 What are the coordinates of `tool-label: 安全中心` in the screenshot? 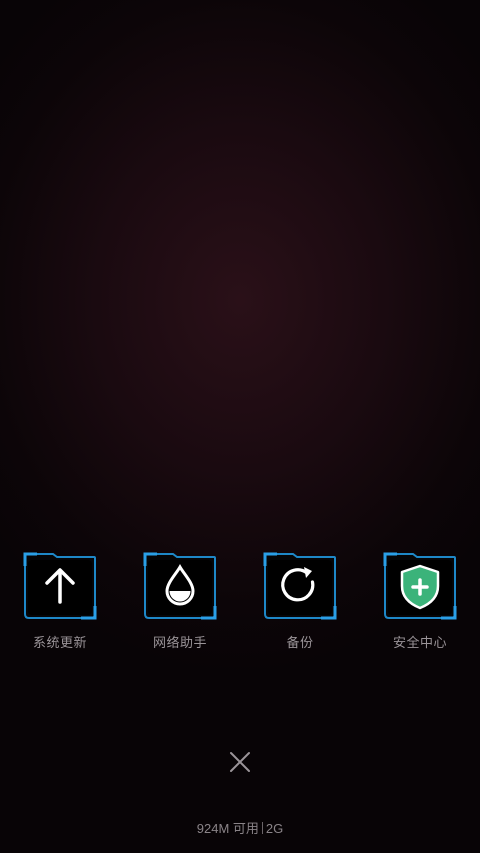 It's located at (419, 642).